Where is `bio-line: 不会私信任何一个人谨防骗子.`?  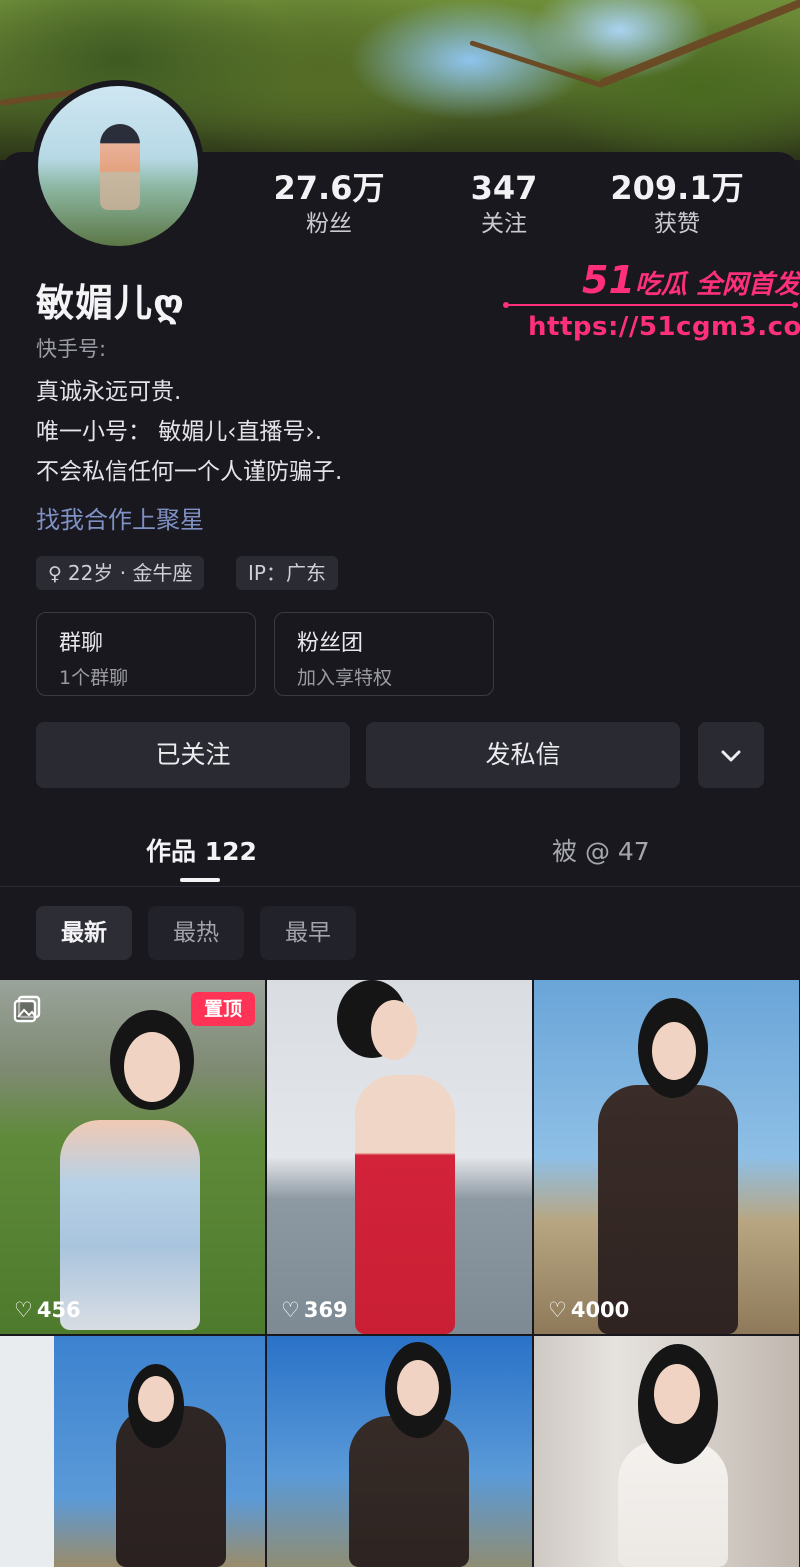 bio-line: 不会私信任何一个人谨防骗子. is located at coordinates (189, 472).